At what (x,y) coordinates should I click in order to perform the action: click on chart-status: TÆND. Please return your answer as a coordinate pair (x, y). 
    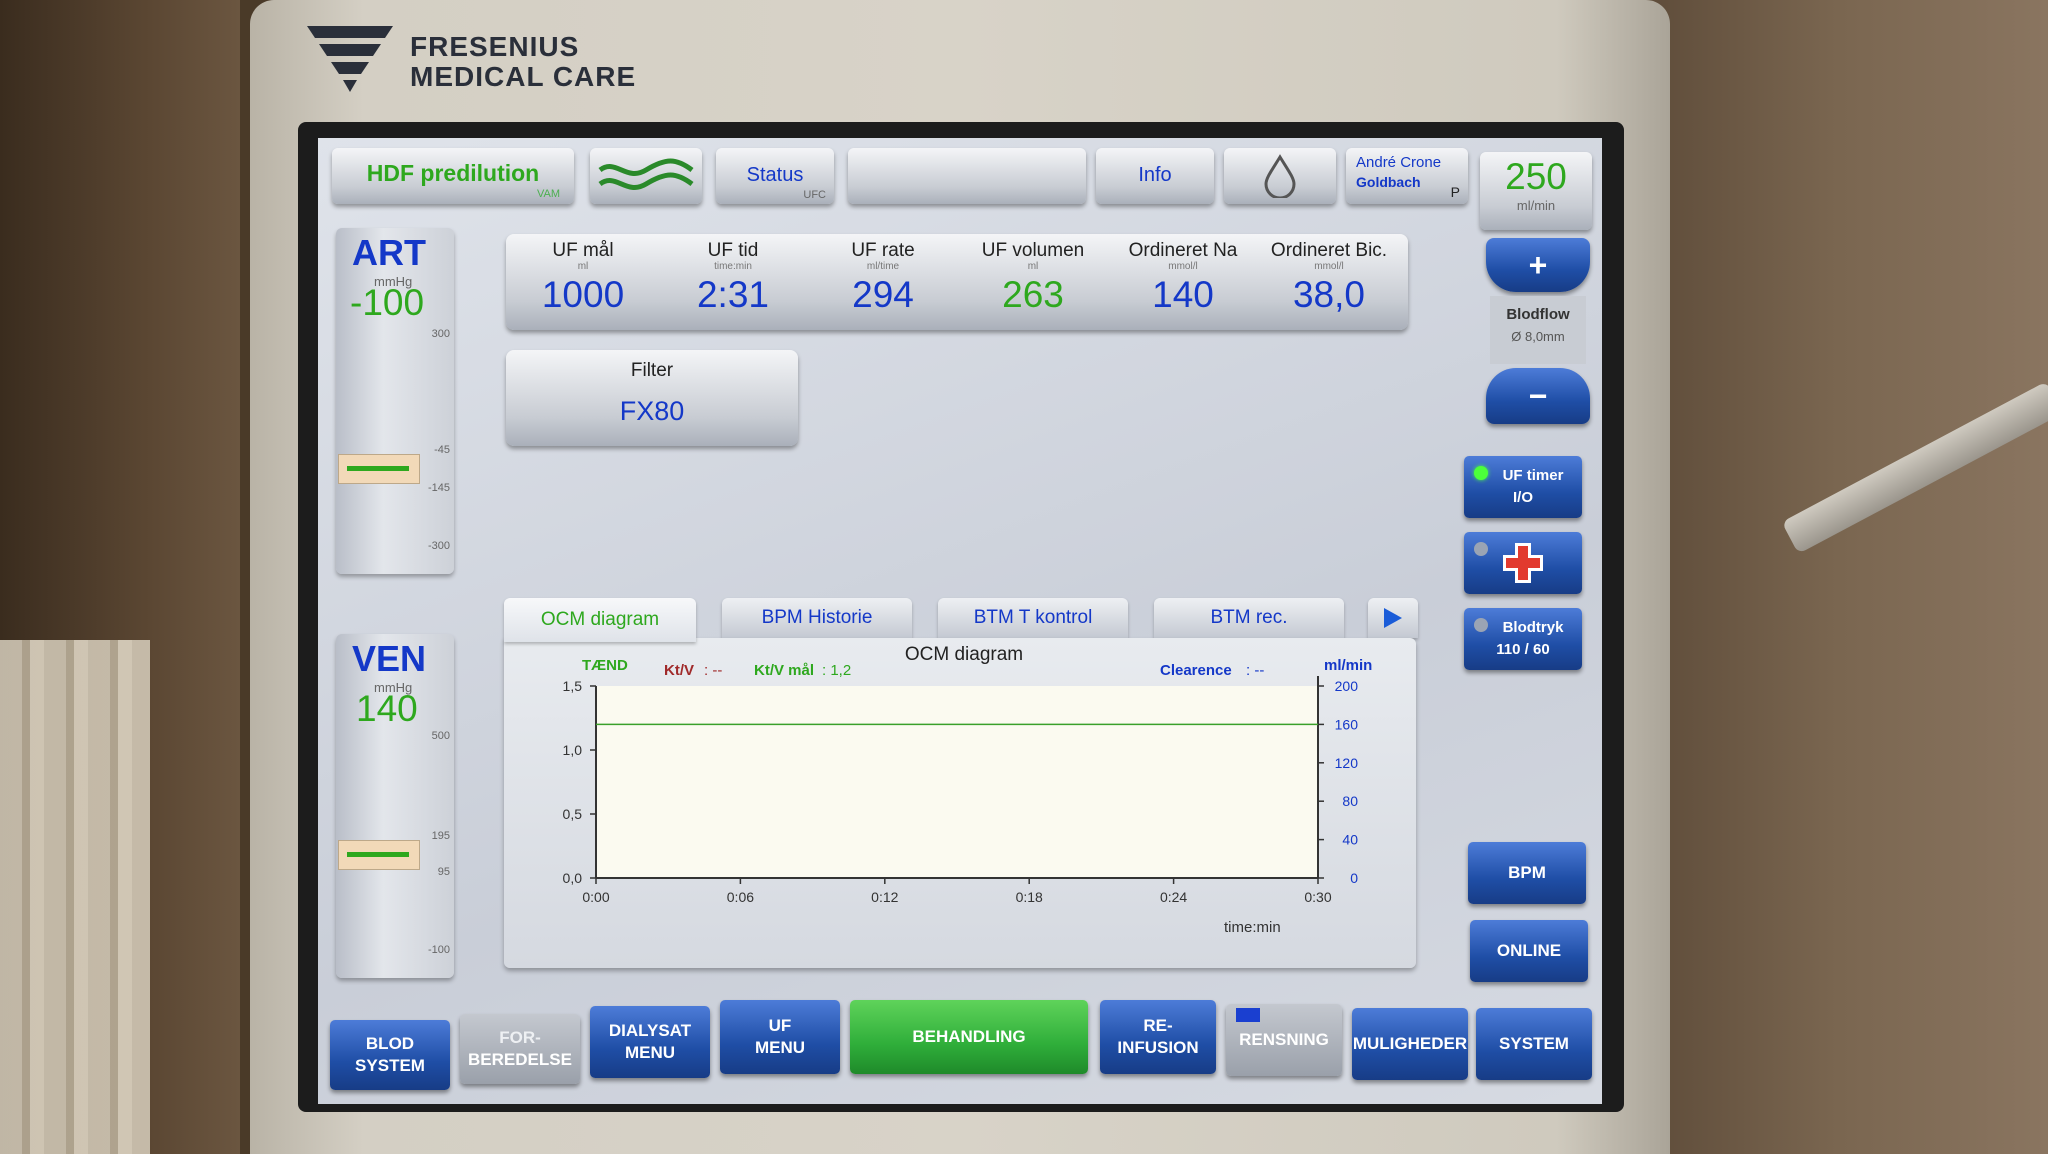
    Looking at the image, I should click on (605, 665).